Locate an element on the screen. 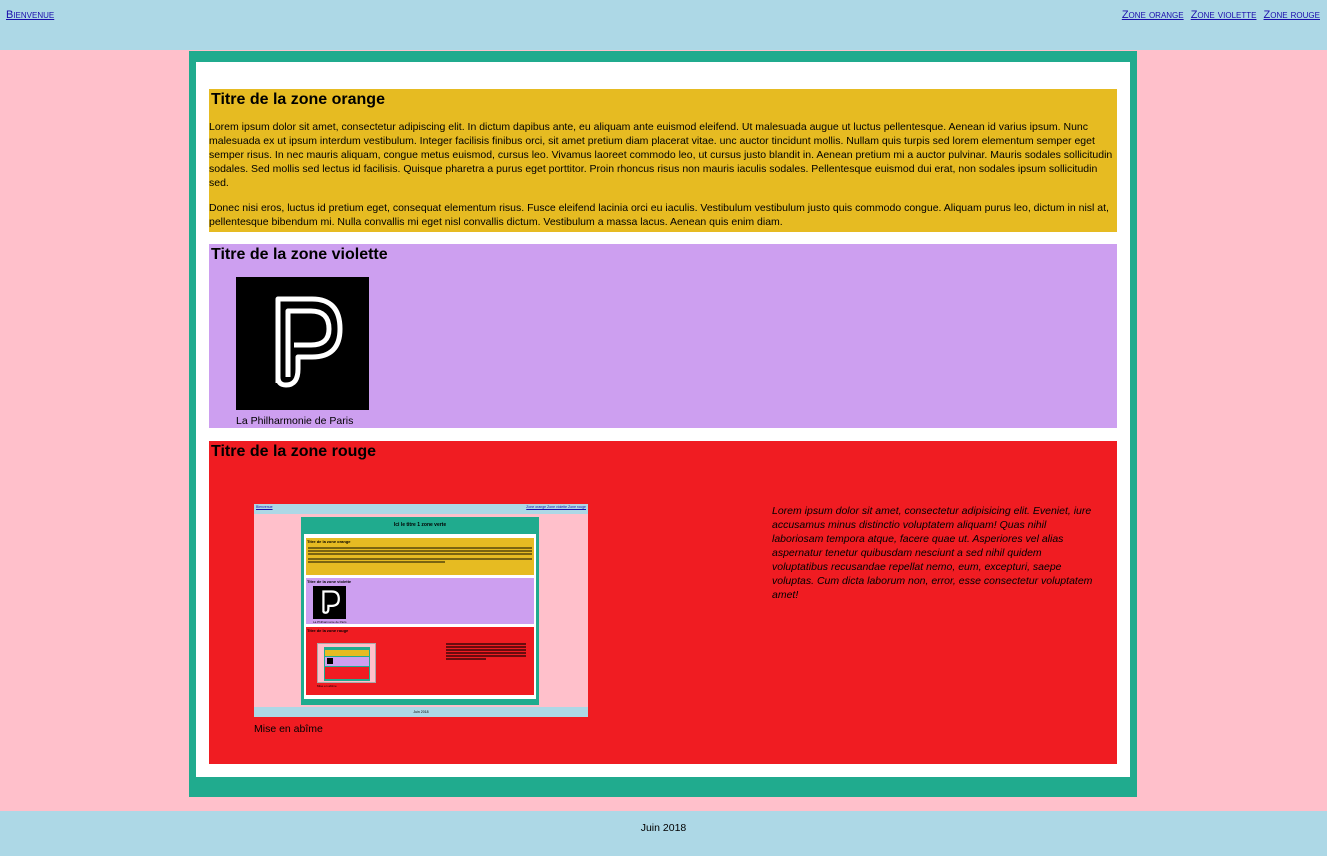 Image resolution: width=1327 pixels, height=856 pixels. thumb-zone-orange: Titre de la zone orange is located at coordinates (420, 556).